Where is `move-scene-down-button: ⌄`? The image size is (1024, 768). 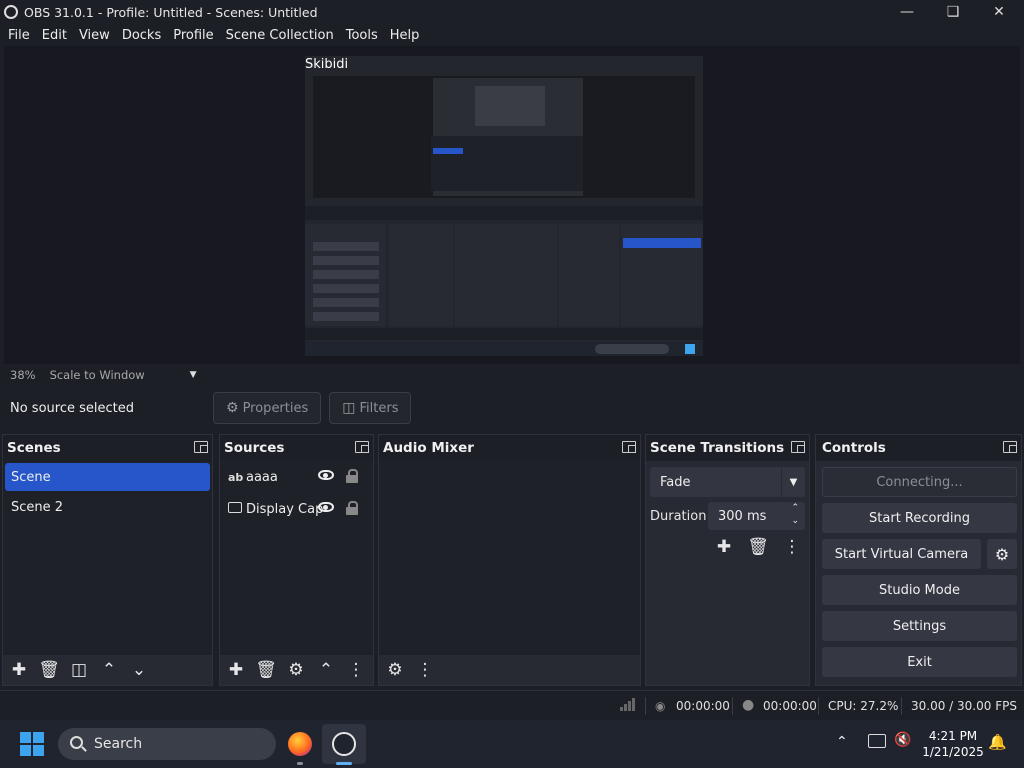 move-scene-down-button: ⌄ is located at coordinates (139, 670).